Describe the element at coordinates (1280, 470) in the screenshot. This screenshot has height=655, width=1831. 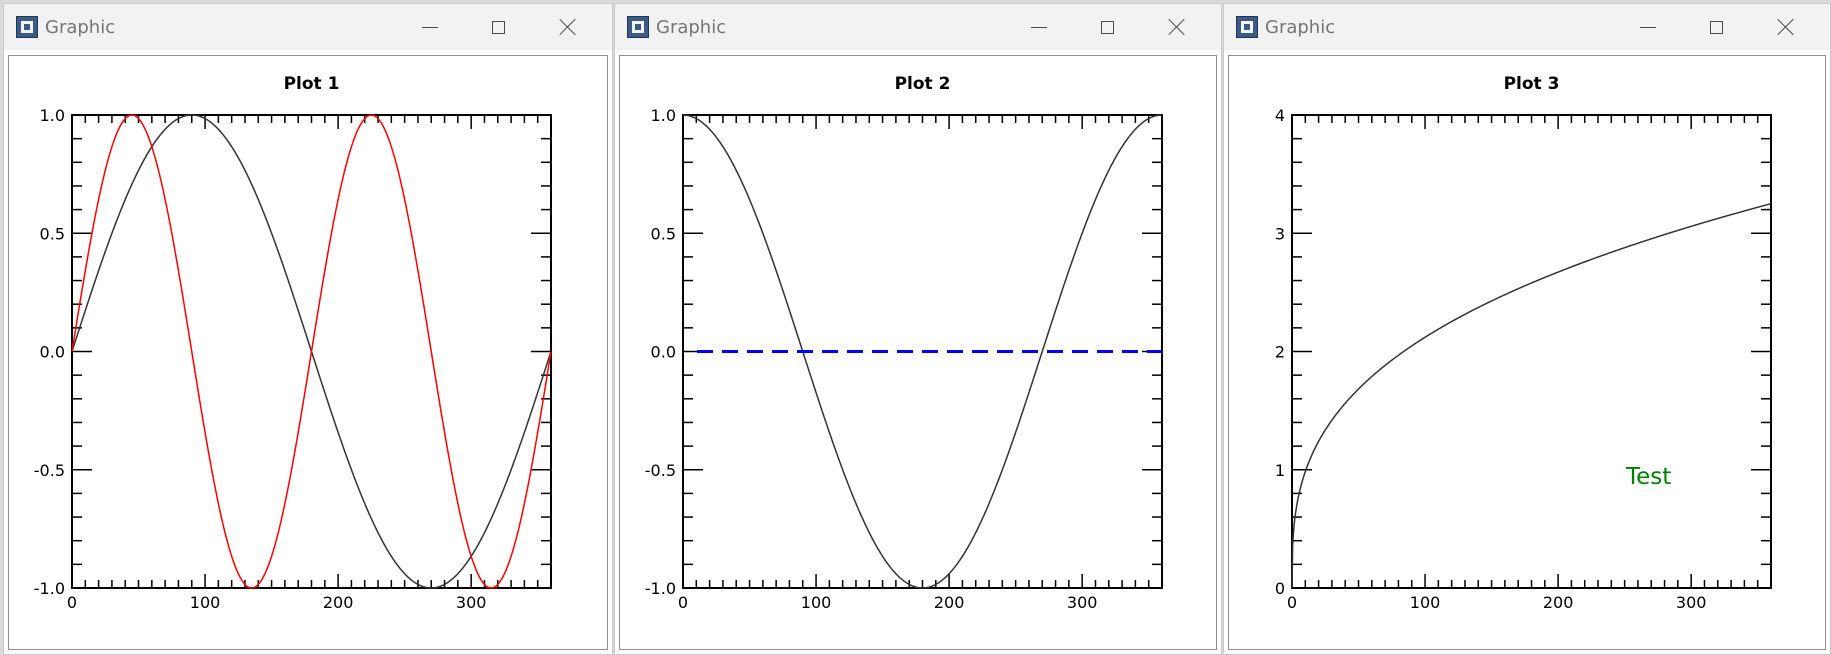
I see `y-tick-label: 1` at that location.